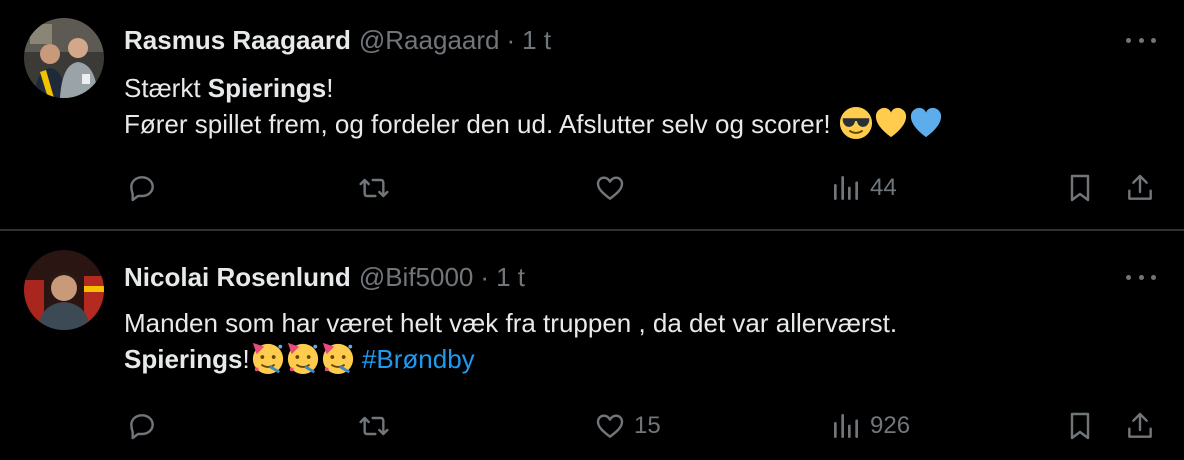 Image resolution: width=1184 pixels, height=460 pixels. I want to click on author-handle: @Raagaard, so click(429, 40).